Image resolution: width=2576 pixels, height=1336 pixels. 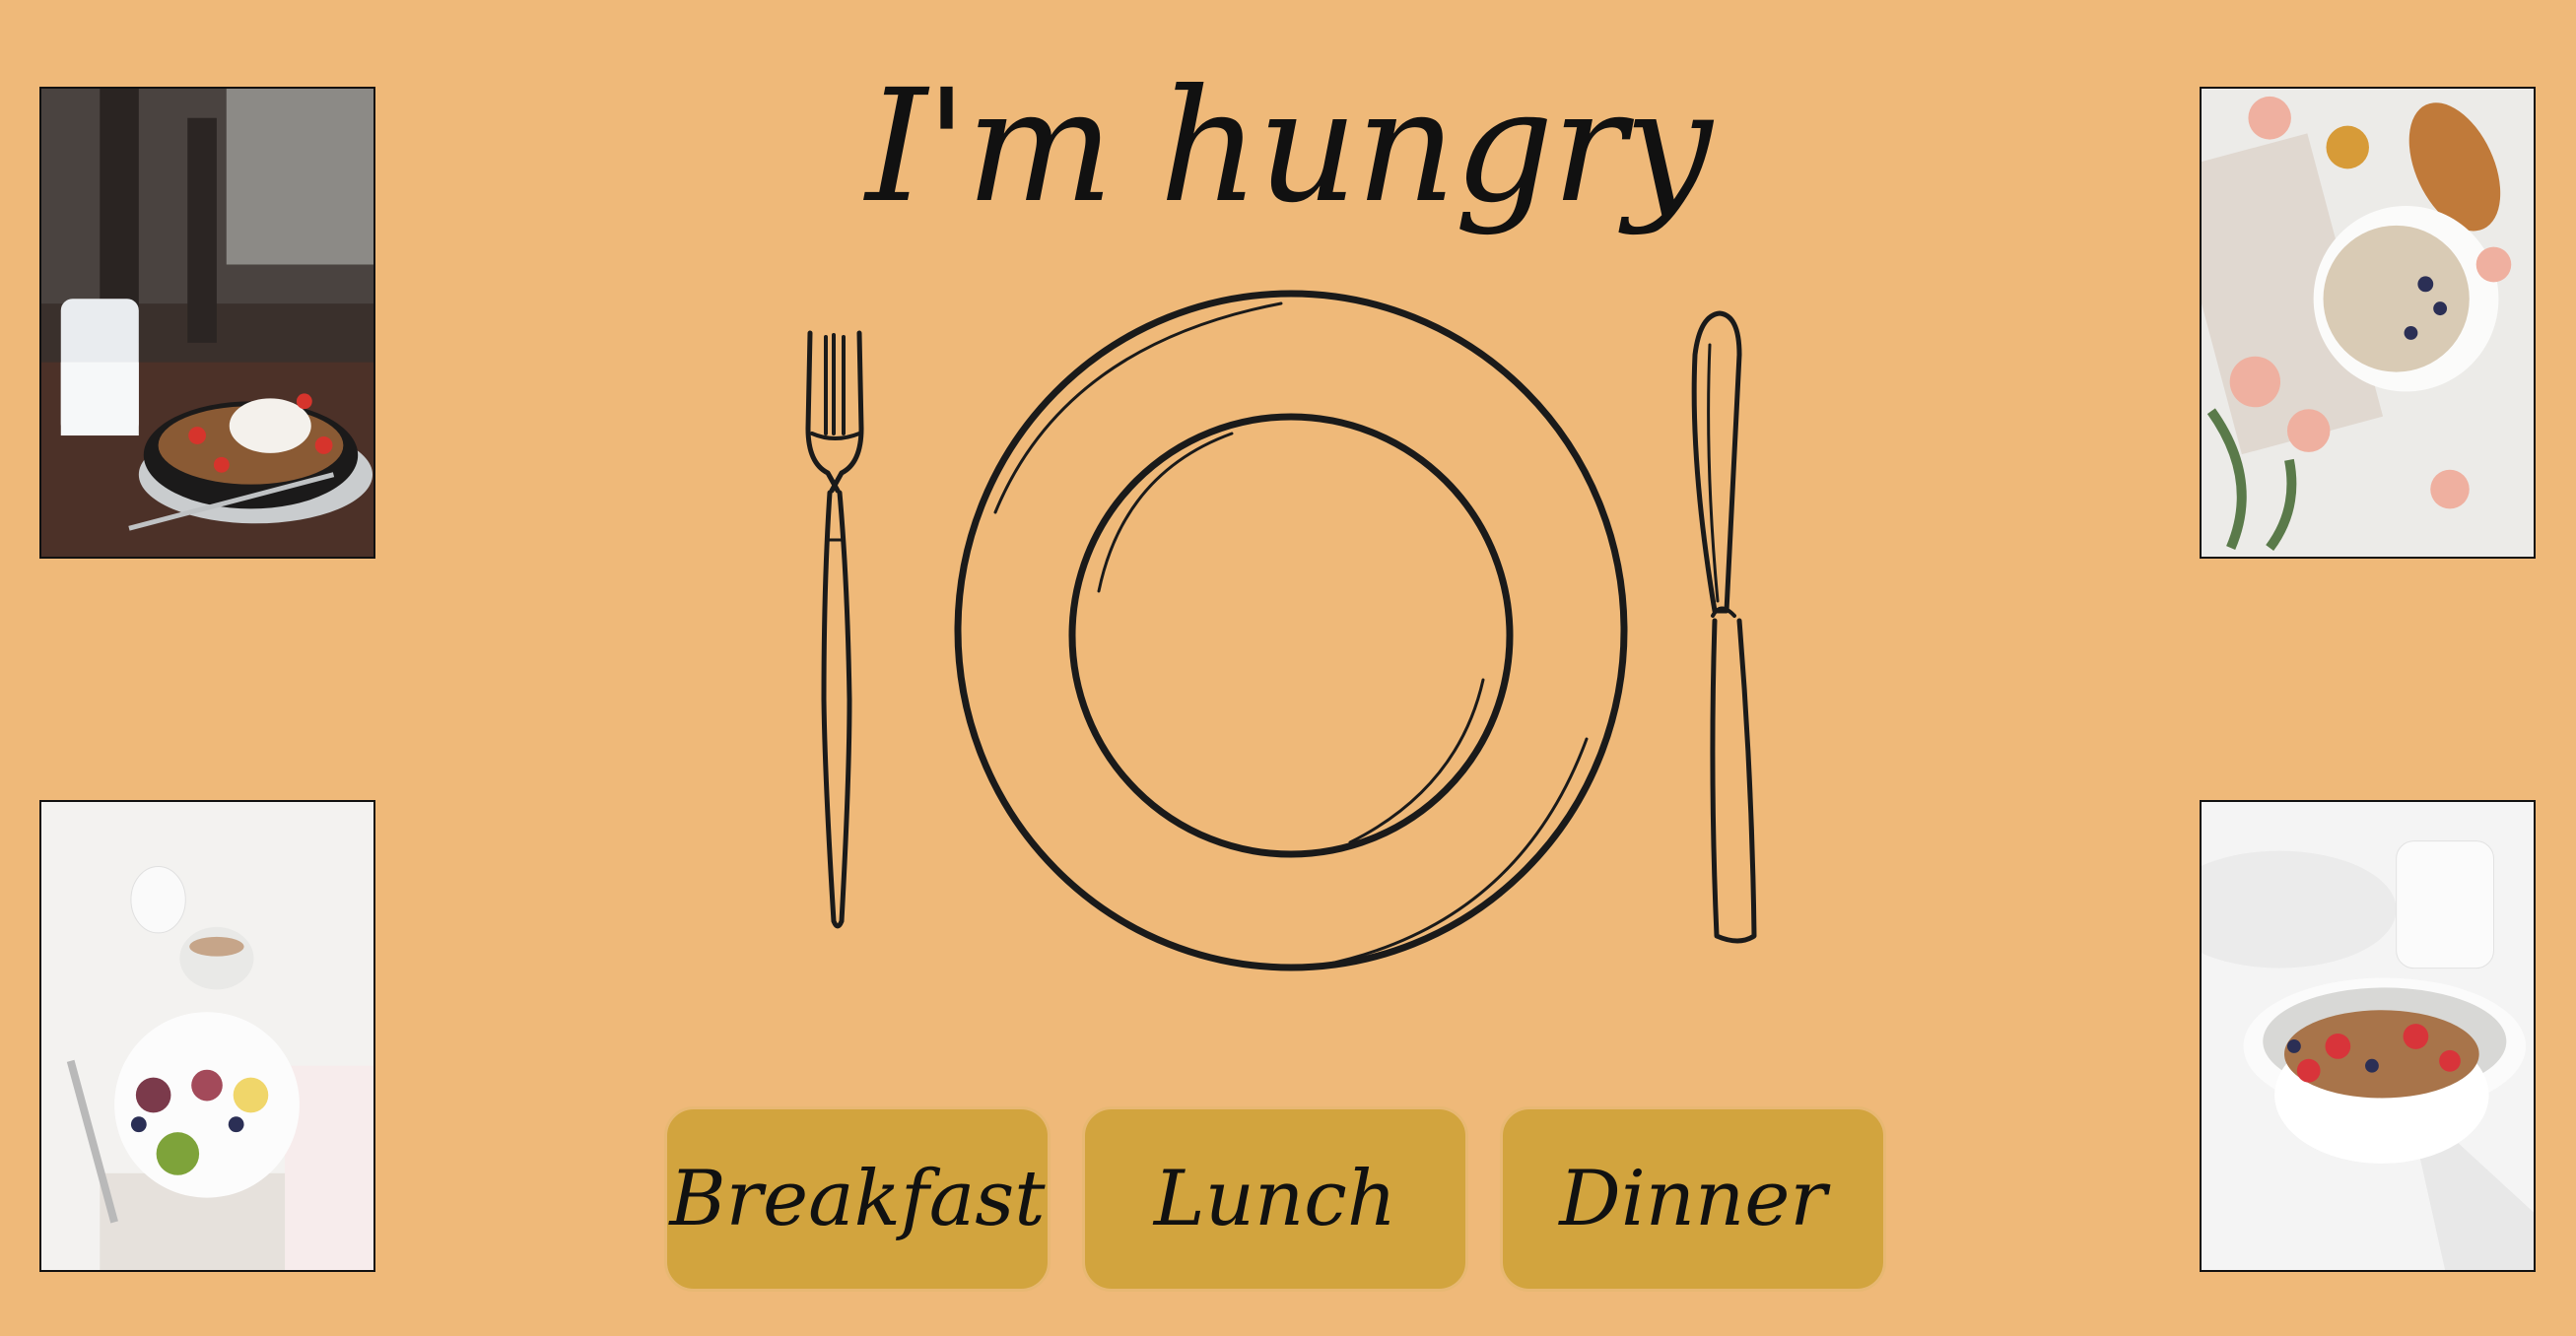 I want to click on meal-button-group: Breakfast Lunch Dinner, so click(x=1275, y=1199).